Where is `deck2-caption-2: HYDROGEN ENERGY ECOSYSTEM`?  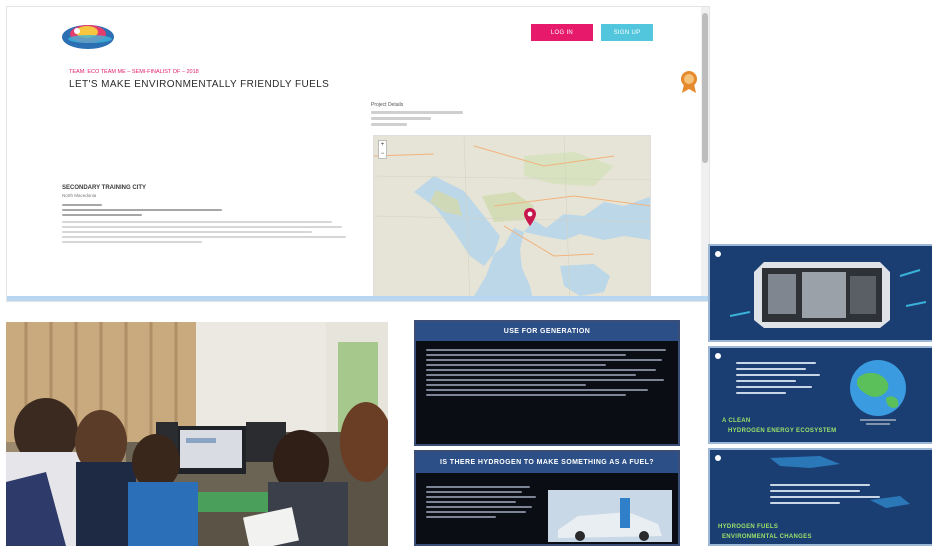
deck2-caption-2: HYDROGEN ENERGY ECOSYSTEM is located at coordinates (782, 431).